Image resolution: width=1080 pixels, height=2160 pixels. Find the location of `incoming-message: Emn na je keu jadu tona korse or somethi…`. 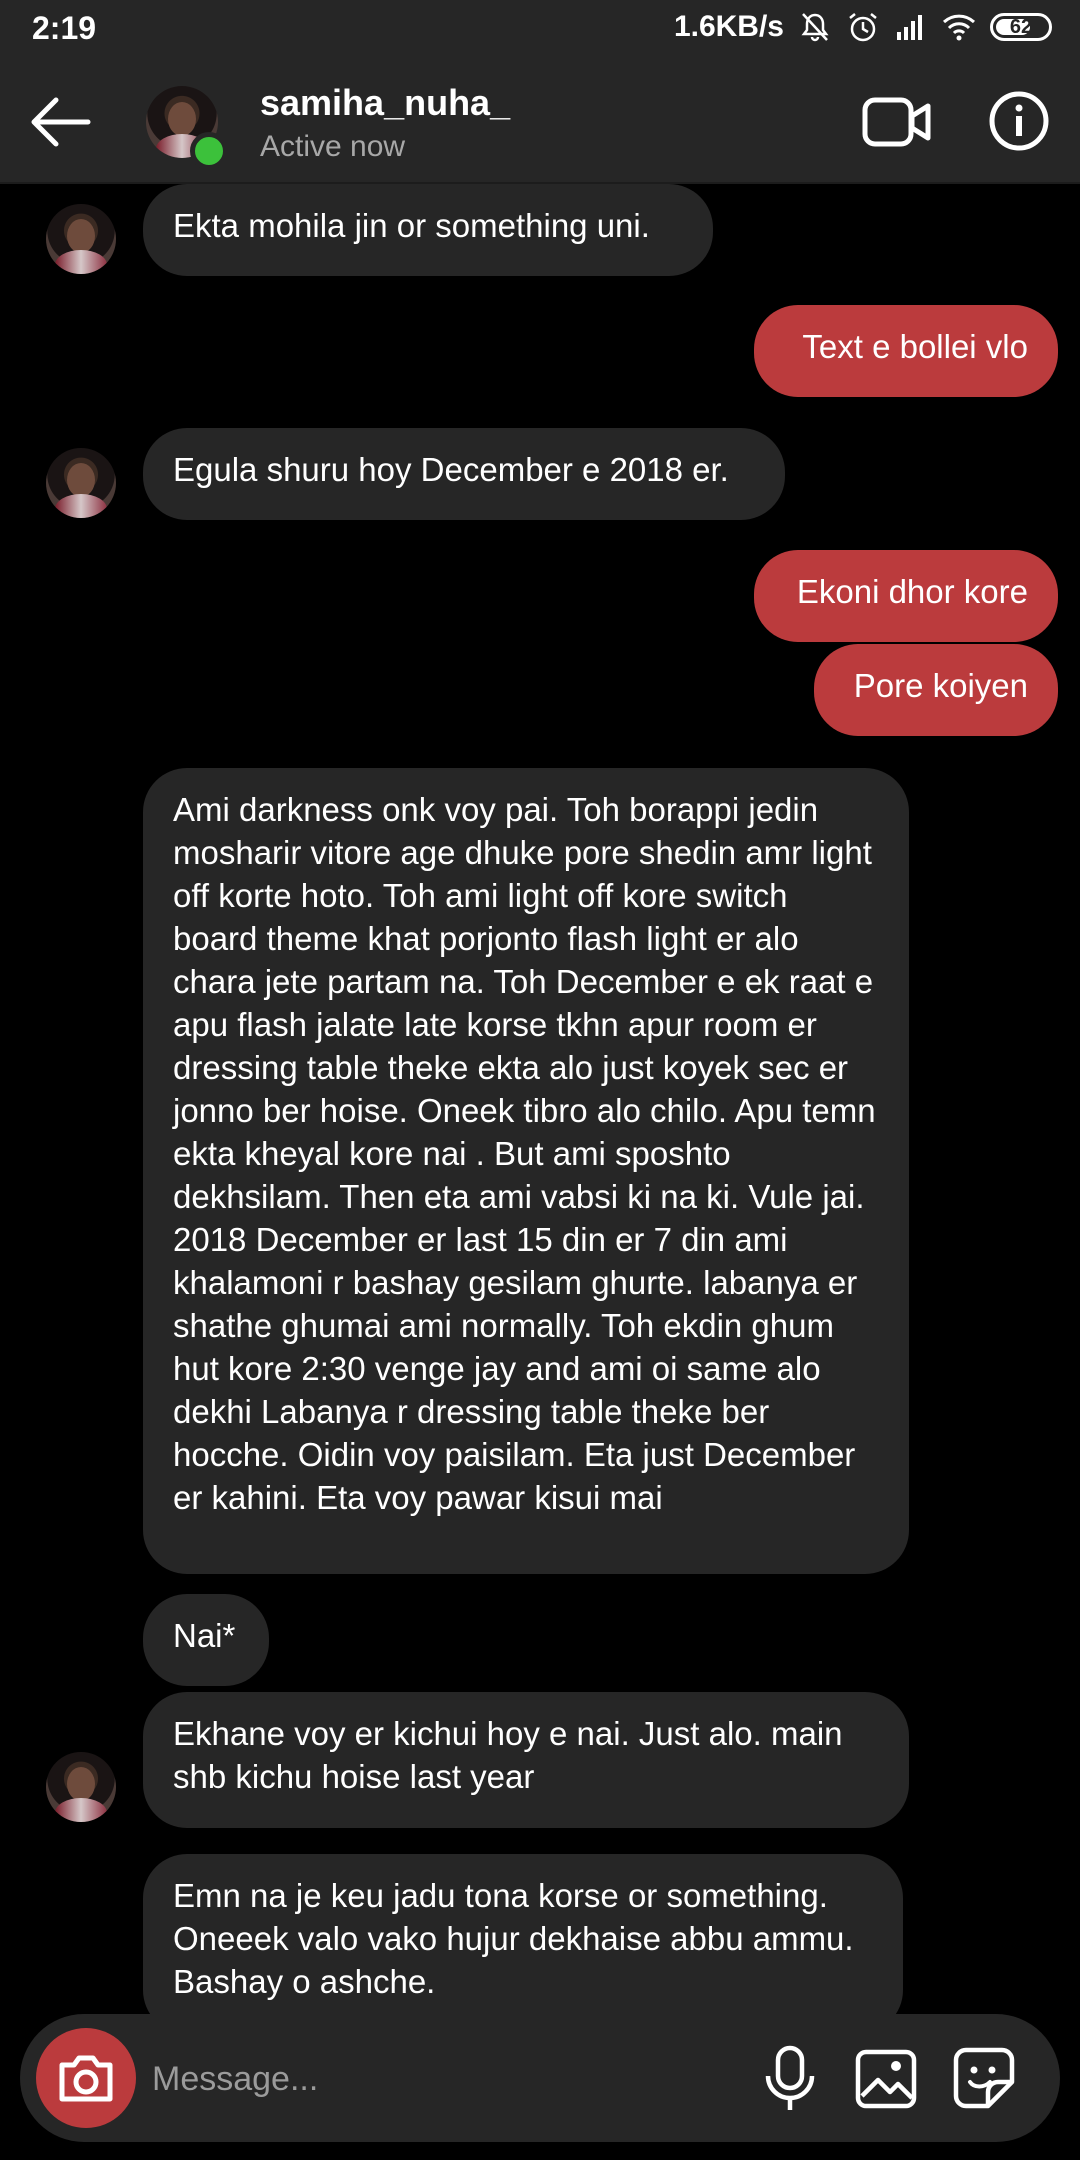

incoming-message: Emn na je keu jadu tona korse or somethi… is located at coordinates (523, 1934).